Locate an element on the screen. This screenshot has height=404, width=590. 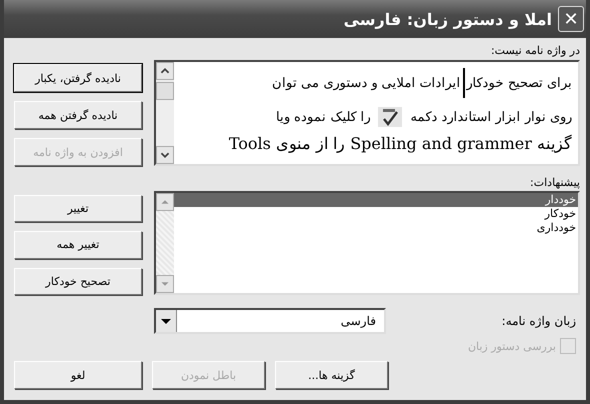
spelling-check-icon is located at coordinates (390, 117).